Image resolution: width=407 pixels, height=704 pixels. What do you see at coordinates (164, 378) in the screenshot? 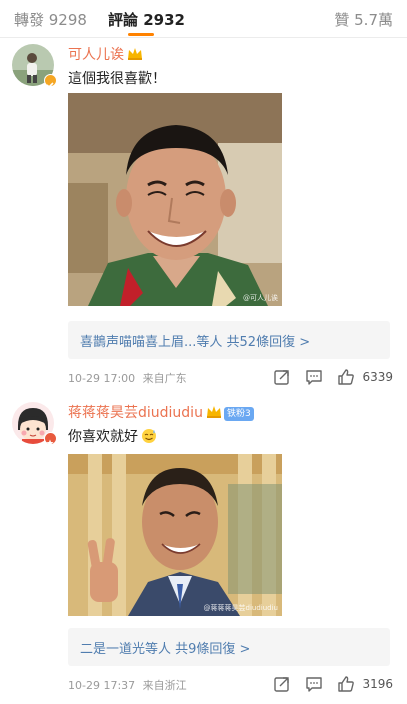
I see `comment-location: 来自广东` at bounding box center [164, 378].